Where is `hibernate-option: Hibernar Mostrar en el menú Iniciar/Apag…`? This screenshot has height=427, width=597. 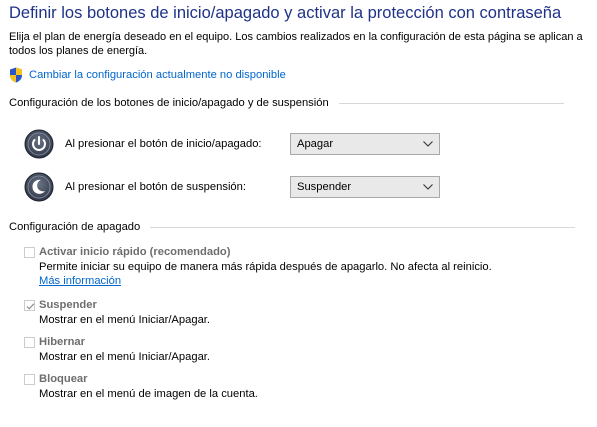 hibernate-option: Hibernar Mostrar en el menú Iniciar/Apag… is located at coordinates (117, 349).